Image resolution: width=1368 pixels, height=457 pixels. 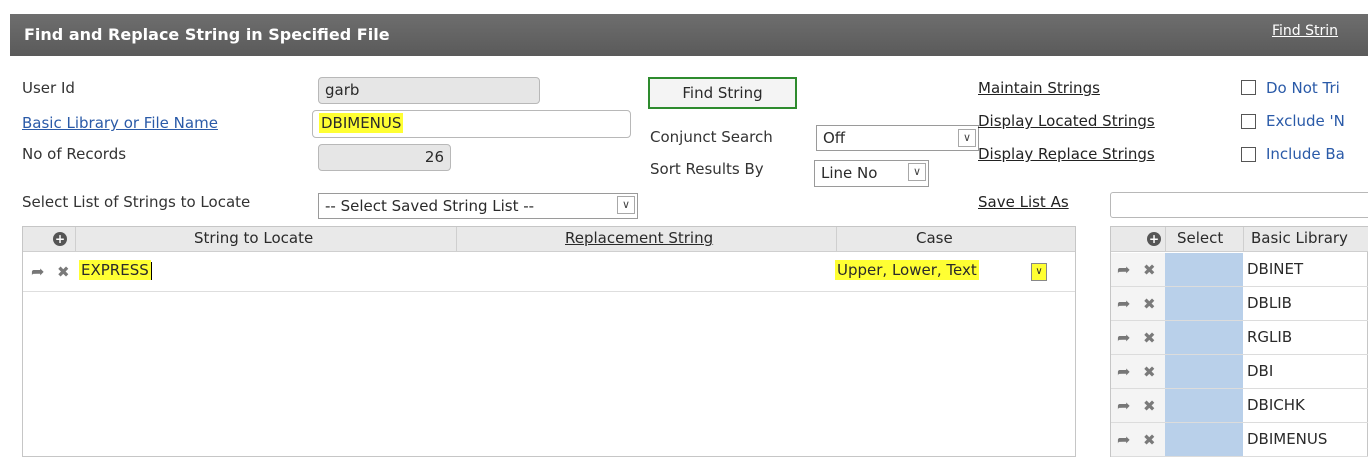 What do you see at coordinates (1248, 87) in the screenshot?
I see `do-not-trim-checkbox` at bounding box center [1248, 87].